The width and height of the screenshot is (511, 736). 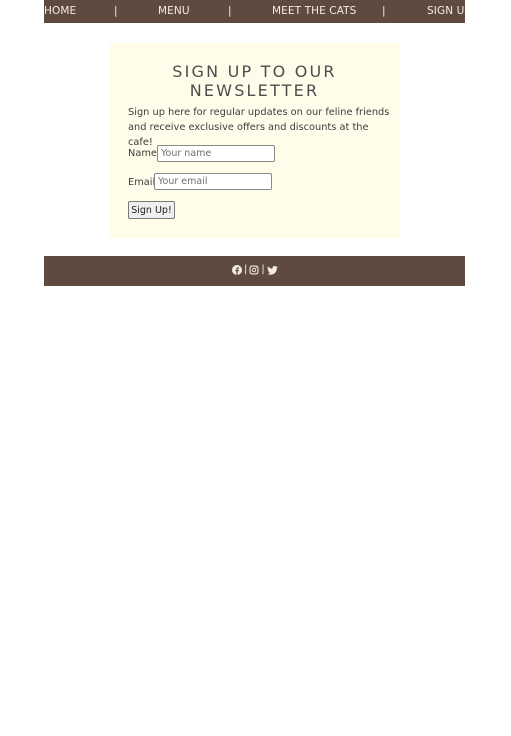 I want to click on nav-link-sign-up: SIGN UP, so click(x=446, y=11).